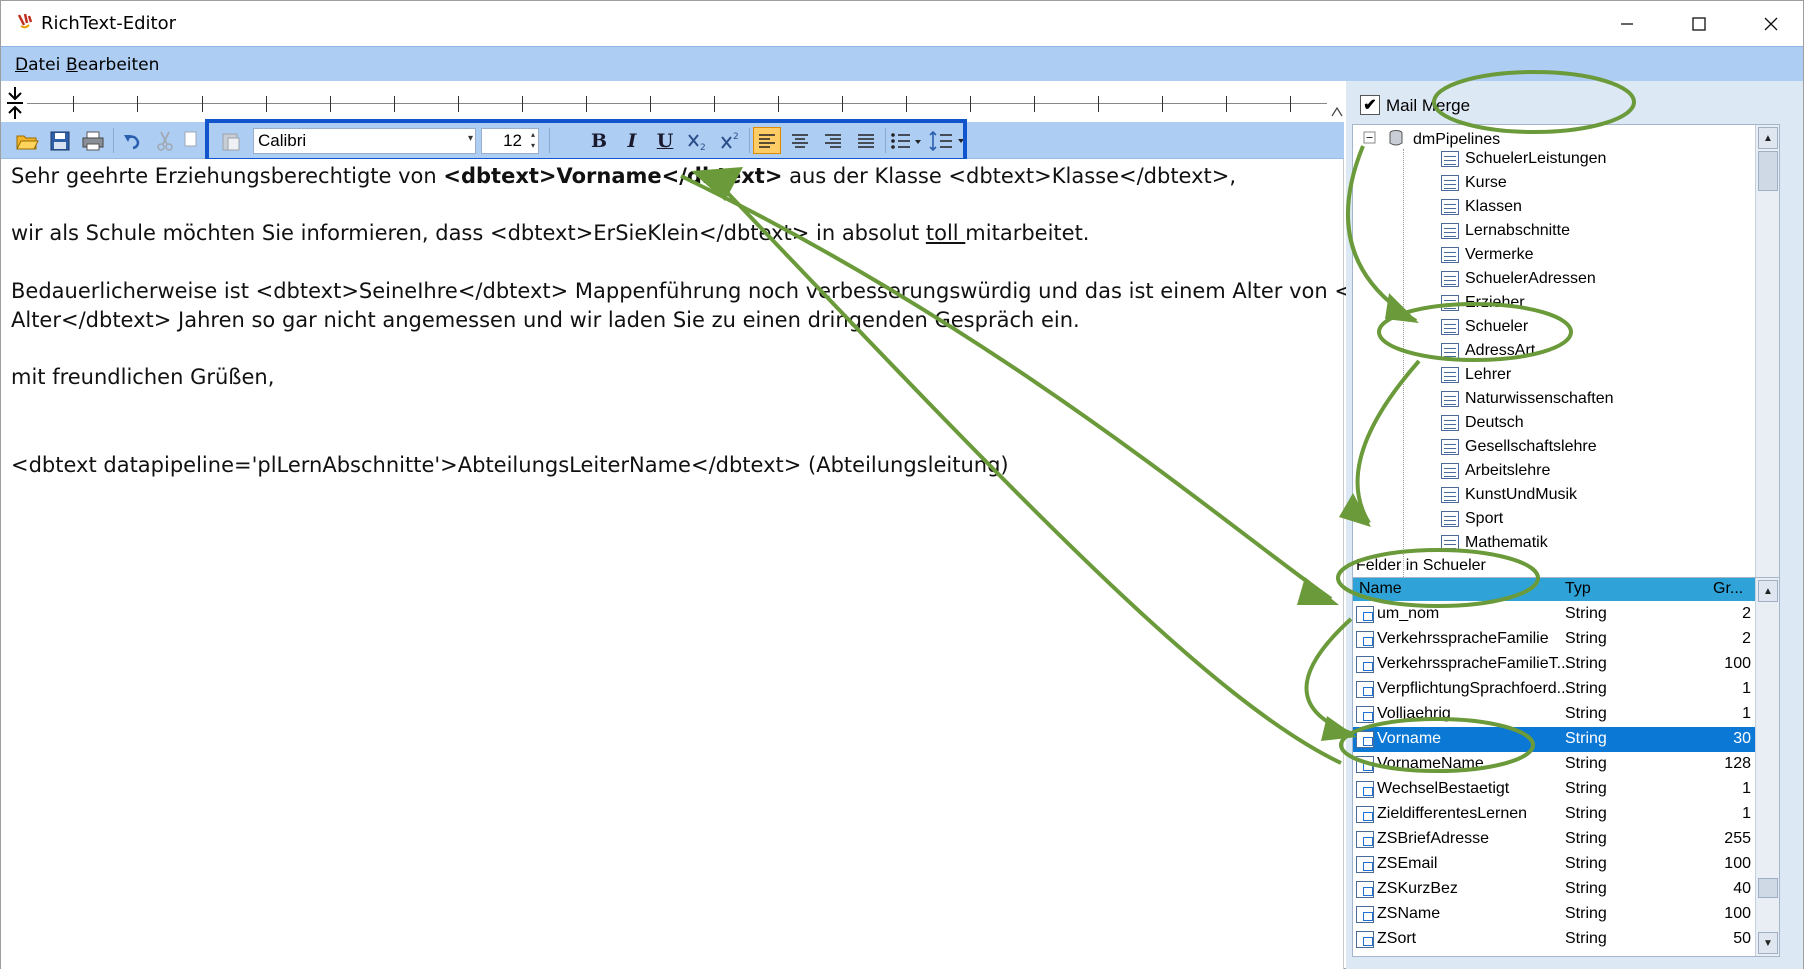  Describe the element at coordinates (1768, 943) in the screenshot. I see `scroll-down-button: ▼` at that location.